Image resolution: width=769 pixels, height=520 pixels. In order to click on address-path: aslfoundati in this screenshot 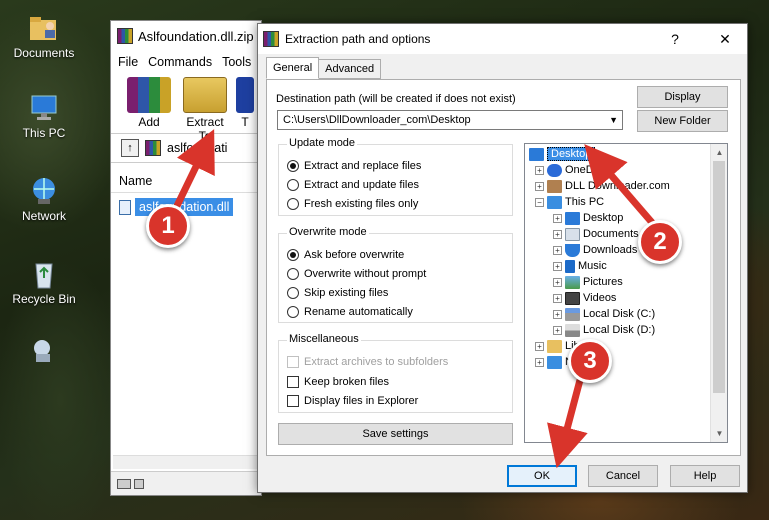, I will do `click(197, 148)`.